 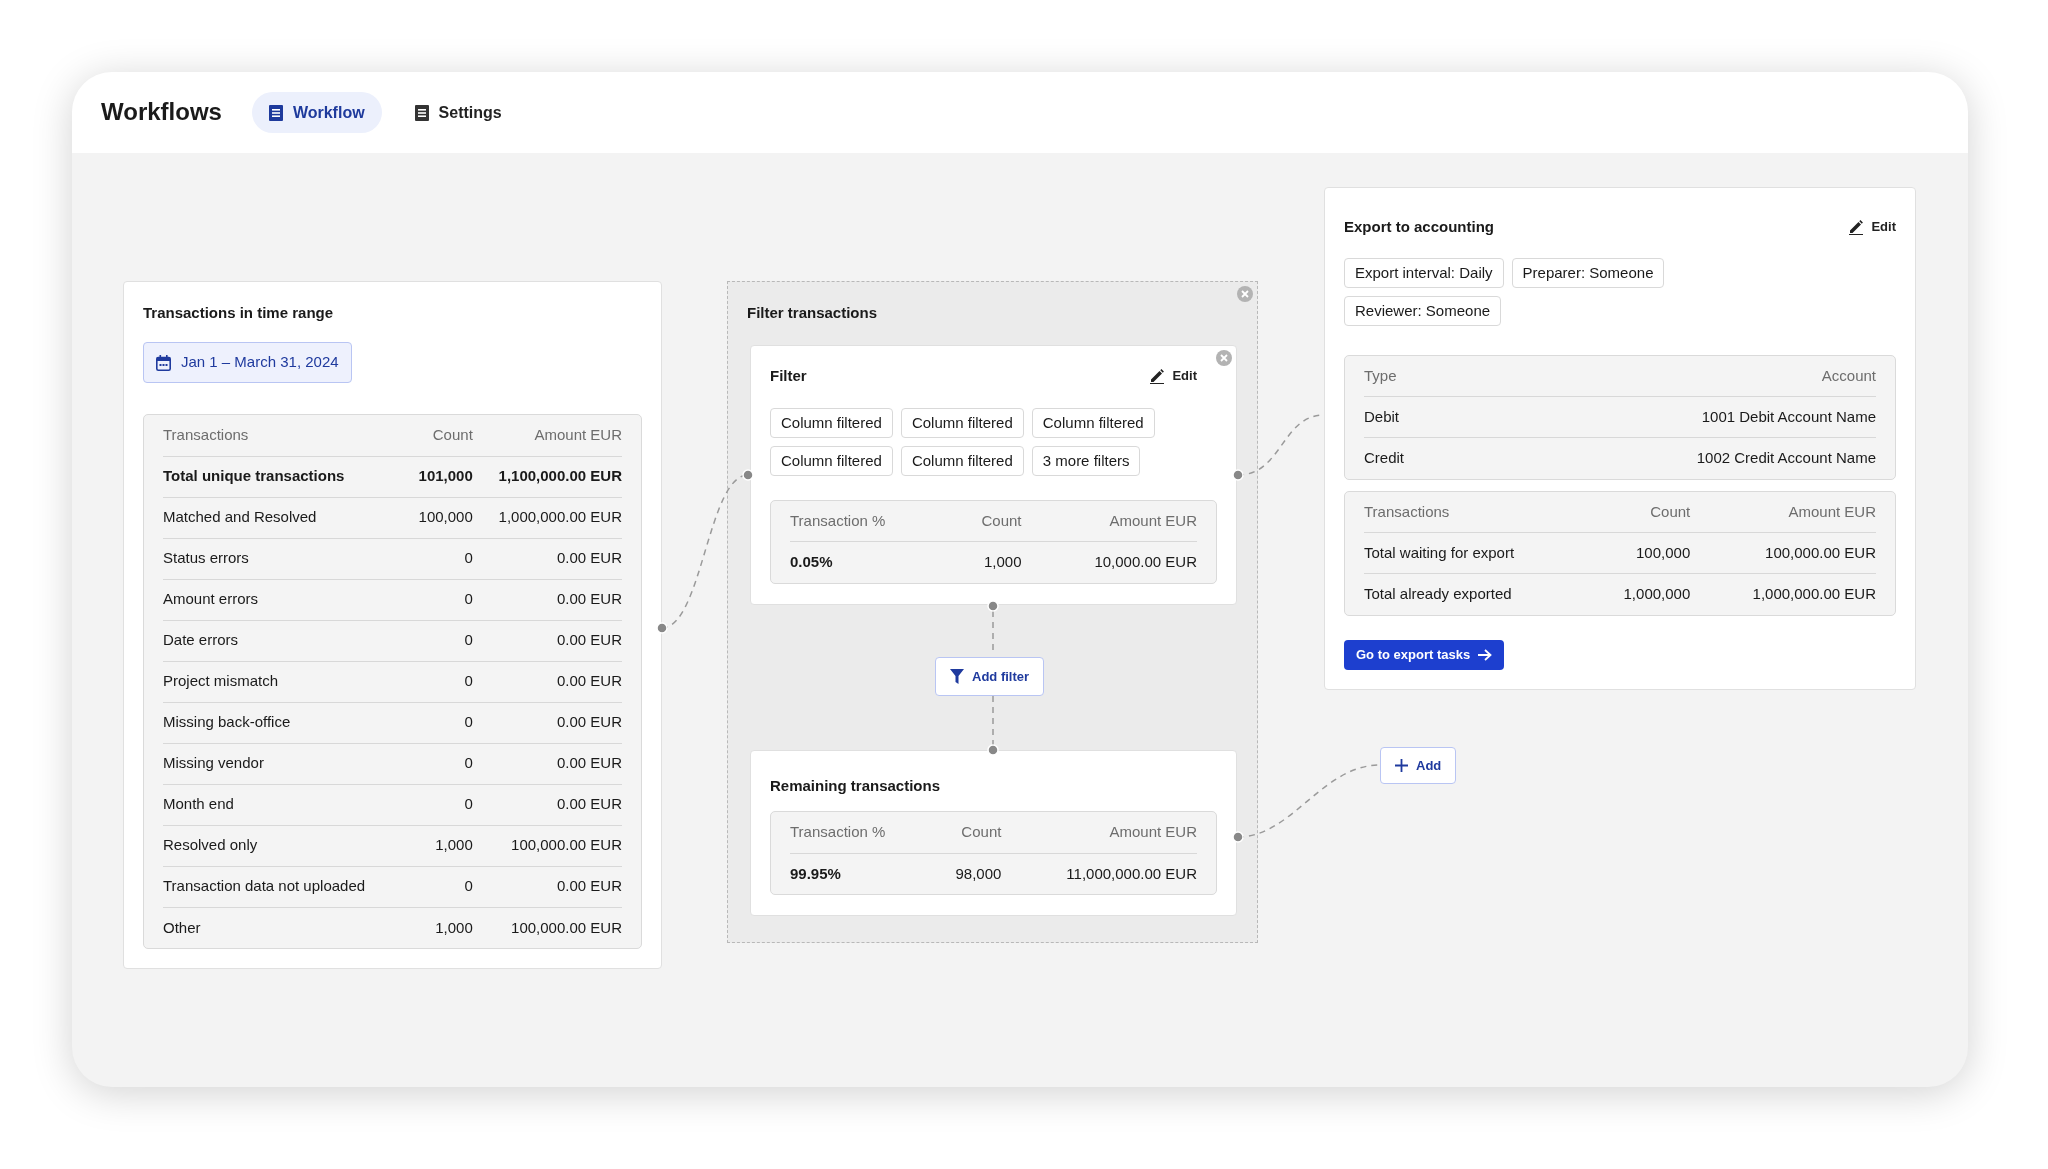 What do you see at coordinates (1099, 873) in the screenshot?
I see `table-cell: 11,000,000.00 EUR` at bounding box center [1099, 873].